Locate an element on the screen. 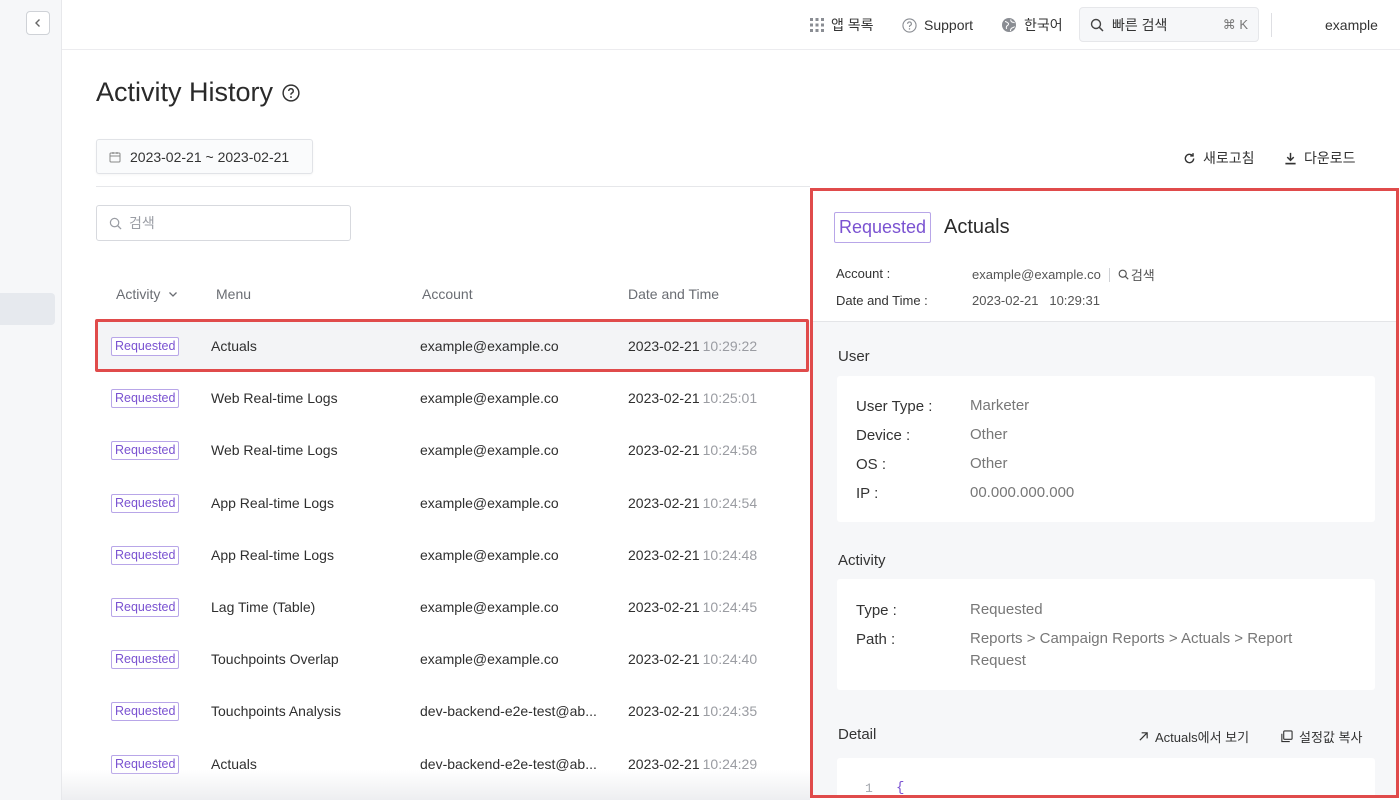 This screenshot has height=800, width=1400. detail-title: Actuals is located at coordinates (977, 227).